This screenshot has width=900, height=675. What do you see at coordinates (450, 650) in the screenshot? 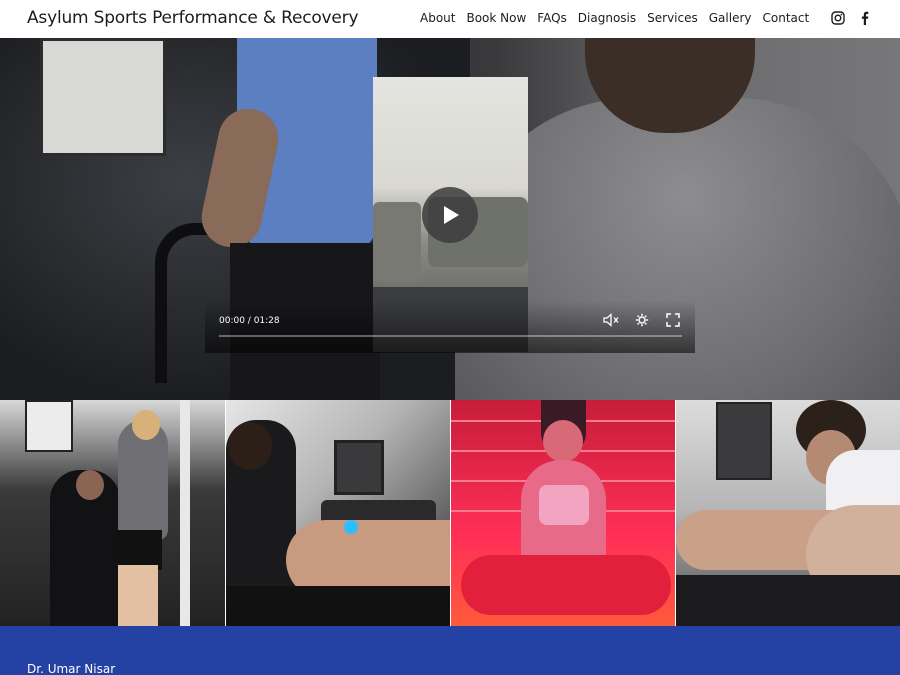
I see `footer-section: Dr. Umar Nisar` at bounding box center [450, 650].